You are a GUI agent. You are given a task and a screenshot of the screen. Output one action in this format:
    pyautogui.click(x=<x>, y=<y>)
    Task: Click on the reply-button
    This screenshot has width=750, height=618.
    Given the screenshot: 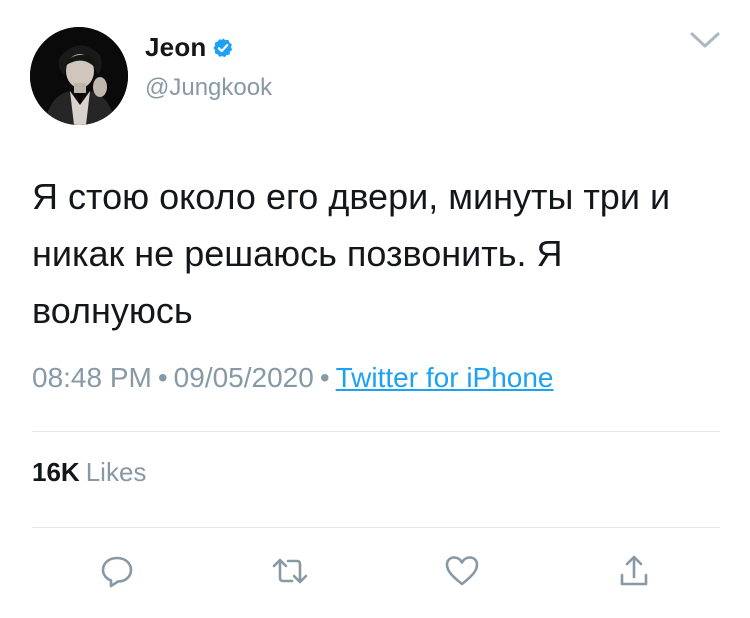 What is the action you would take?
    pyautogui.click(x=117, y=571)
    